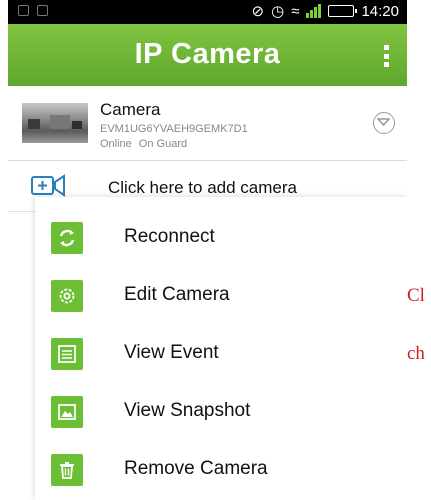 Image resolution: width=431 pixels, height=500 pixels. I want to click on reconnect-icon, so click(67, 238).